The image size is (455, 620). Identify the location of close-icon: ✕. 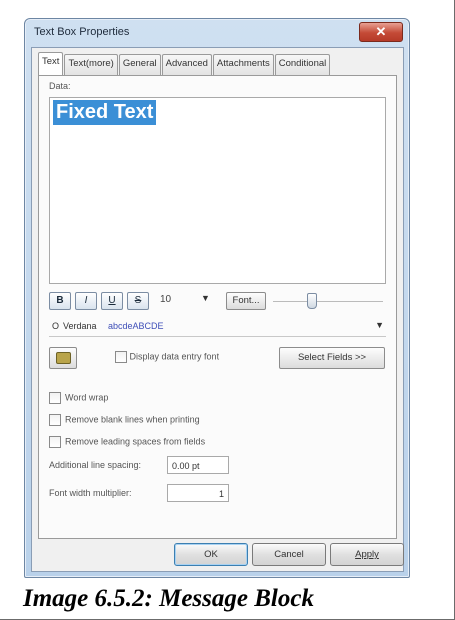
(381, 31).